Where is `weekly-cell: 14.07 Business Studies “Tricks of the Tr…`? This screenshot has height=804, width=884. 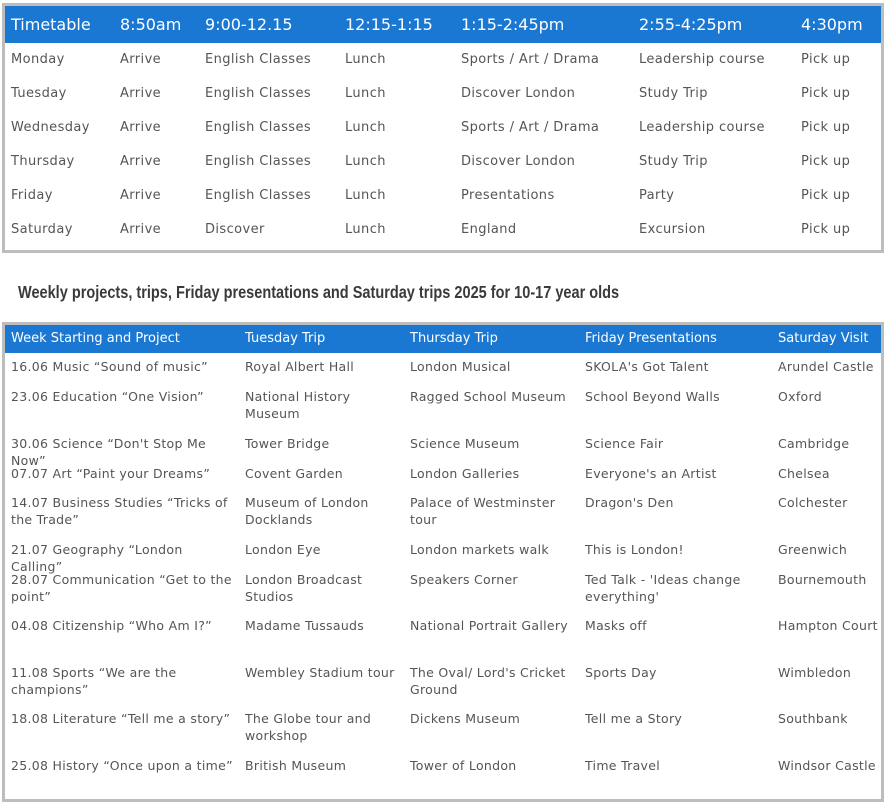 weekly-cell: 14.07 Business Studies “Tricks of the Tr… is located at coordinates (119, 511).